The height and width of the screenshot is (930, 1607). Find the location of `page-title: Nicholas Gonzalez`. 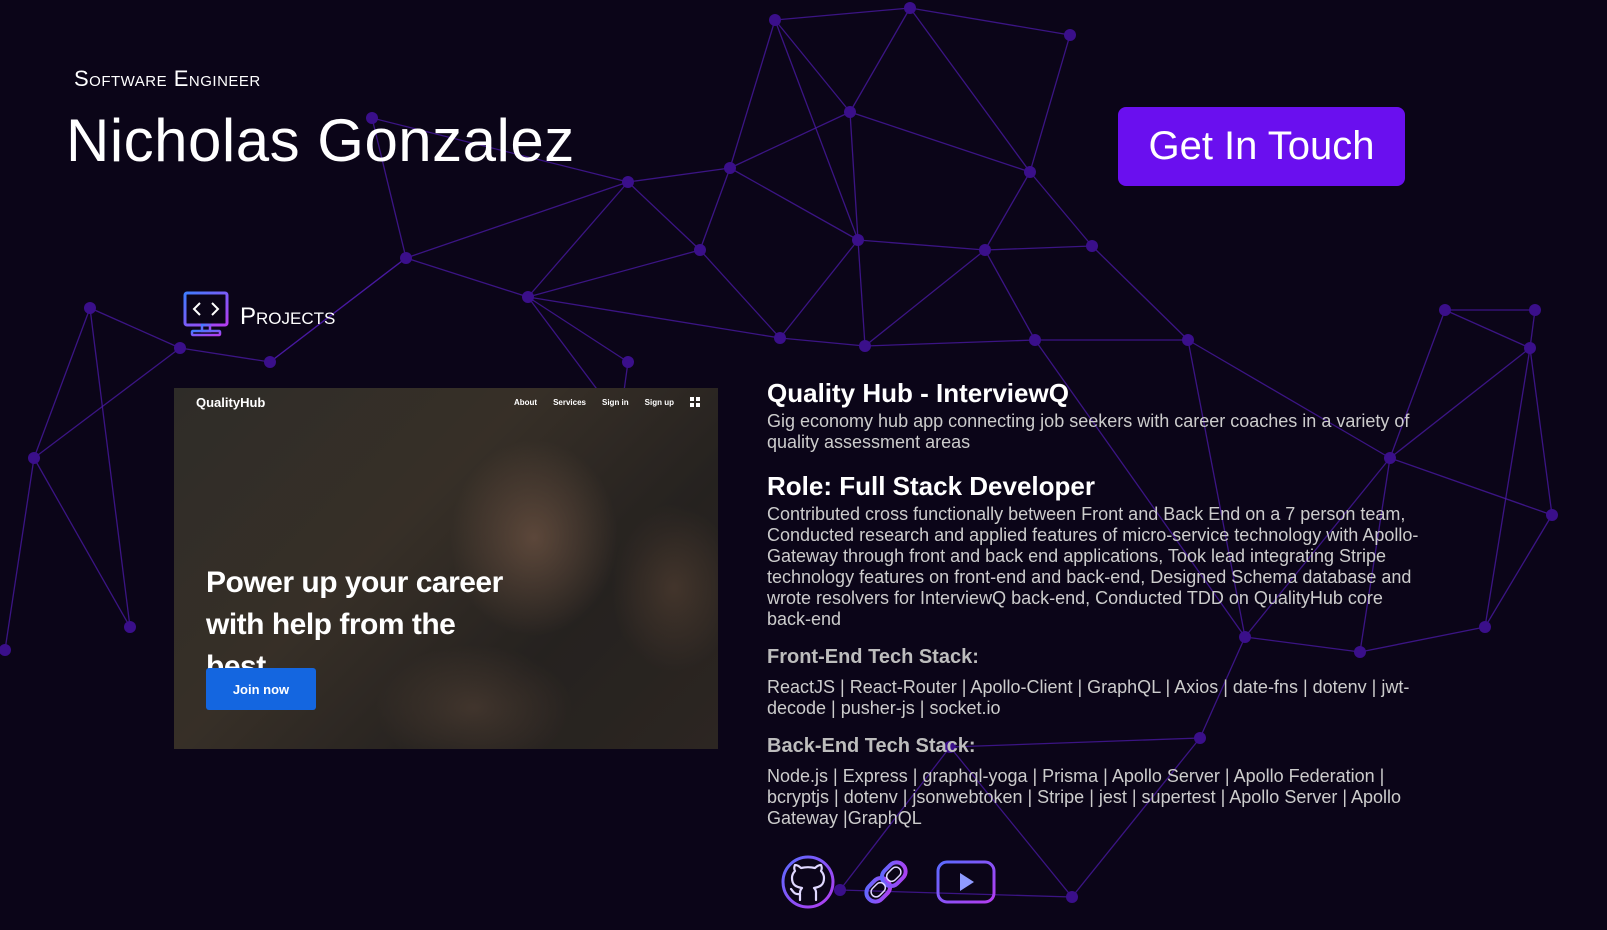

page-title: Nicholas Gonzalez is located at coordinates (320, 140).